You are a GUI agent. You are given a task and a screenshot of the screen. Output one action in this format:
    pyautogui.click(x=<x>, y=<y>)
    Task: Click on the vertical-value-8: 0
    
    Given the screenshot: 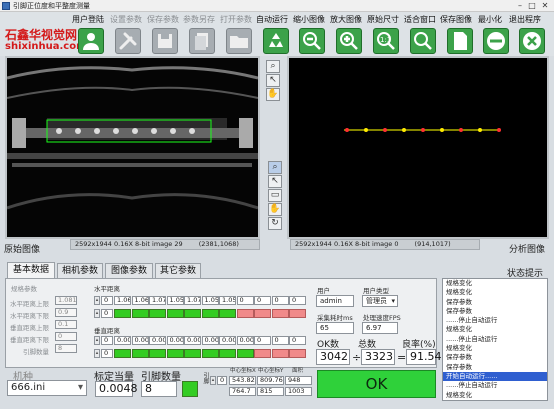 What is the action you would take?
    pyautogui.click(x=262, y=340)
    